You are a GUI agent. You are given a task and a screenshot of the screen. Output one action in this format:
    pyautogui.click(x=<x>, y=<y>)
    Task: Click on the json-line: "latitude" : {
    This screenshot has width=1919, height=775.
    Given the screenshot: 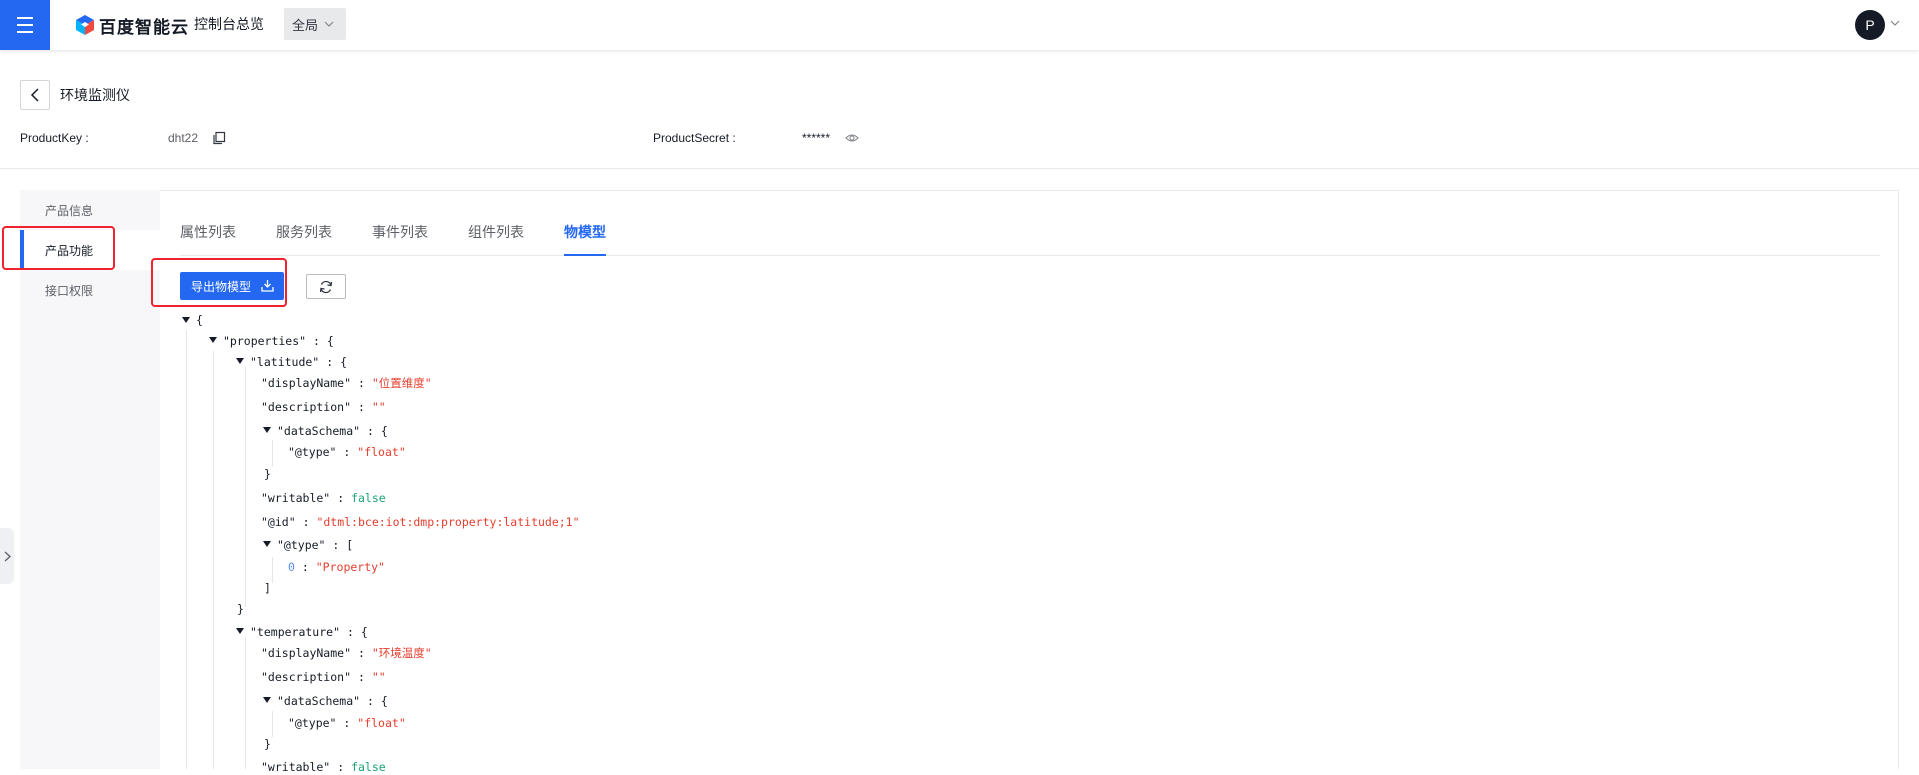 What is the action you would take?
    pyautogui.click(x=298, y=362)
    